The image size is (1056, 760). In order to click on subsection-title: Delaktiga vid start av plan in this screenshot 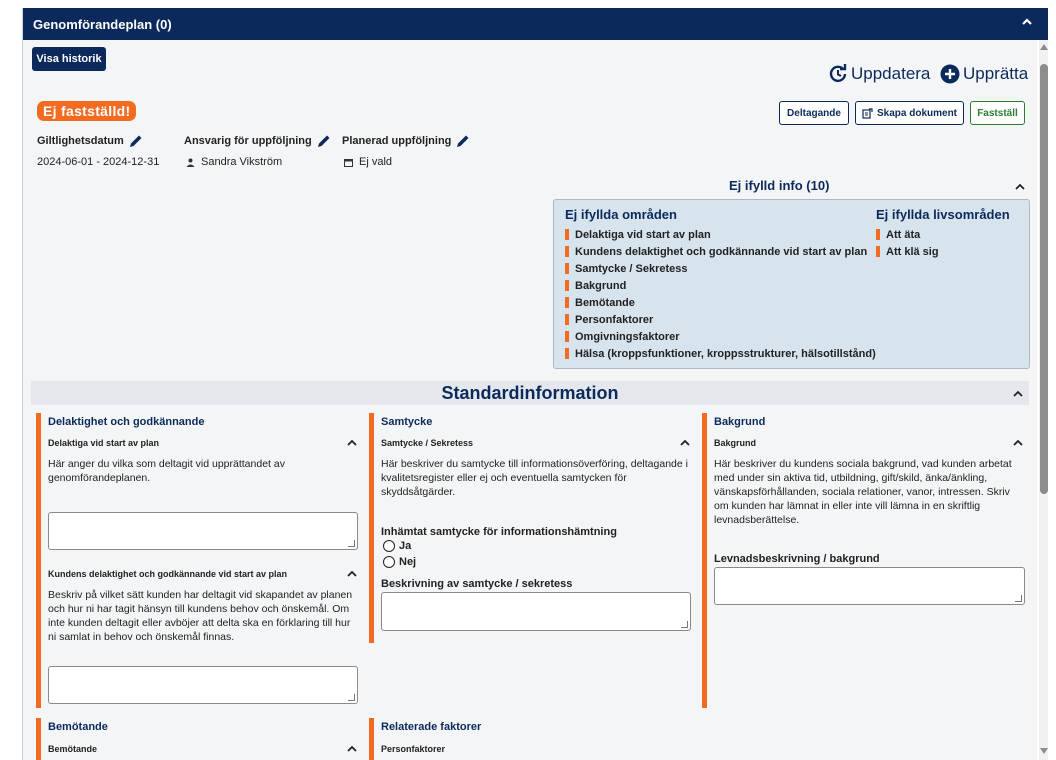, I will do `click(104, 443)`.